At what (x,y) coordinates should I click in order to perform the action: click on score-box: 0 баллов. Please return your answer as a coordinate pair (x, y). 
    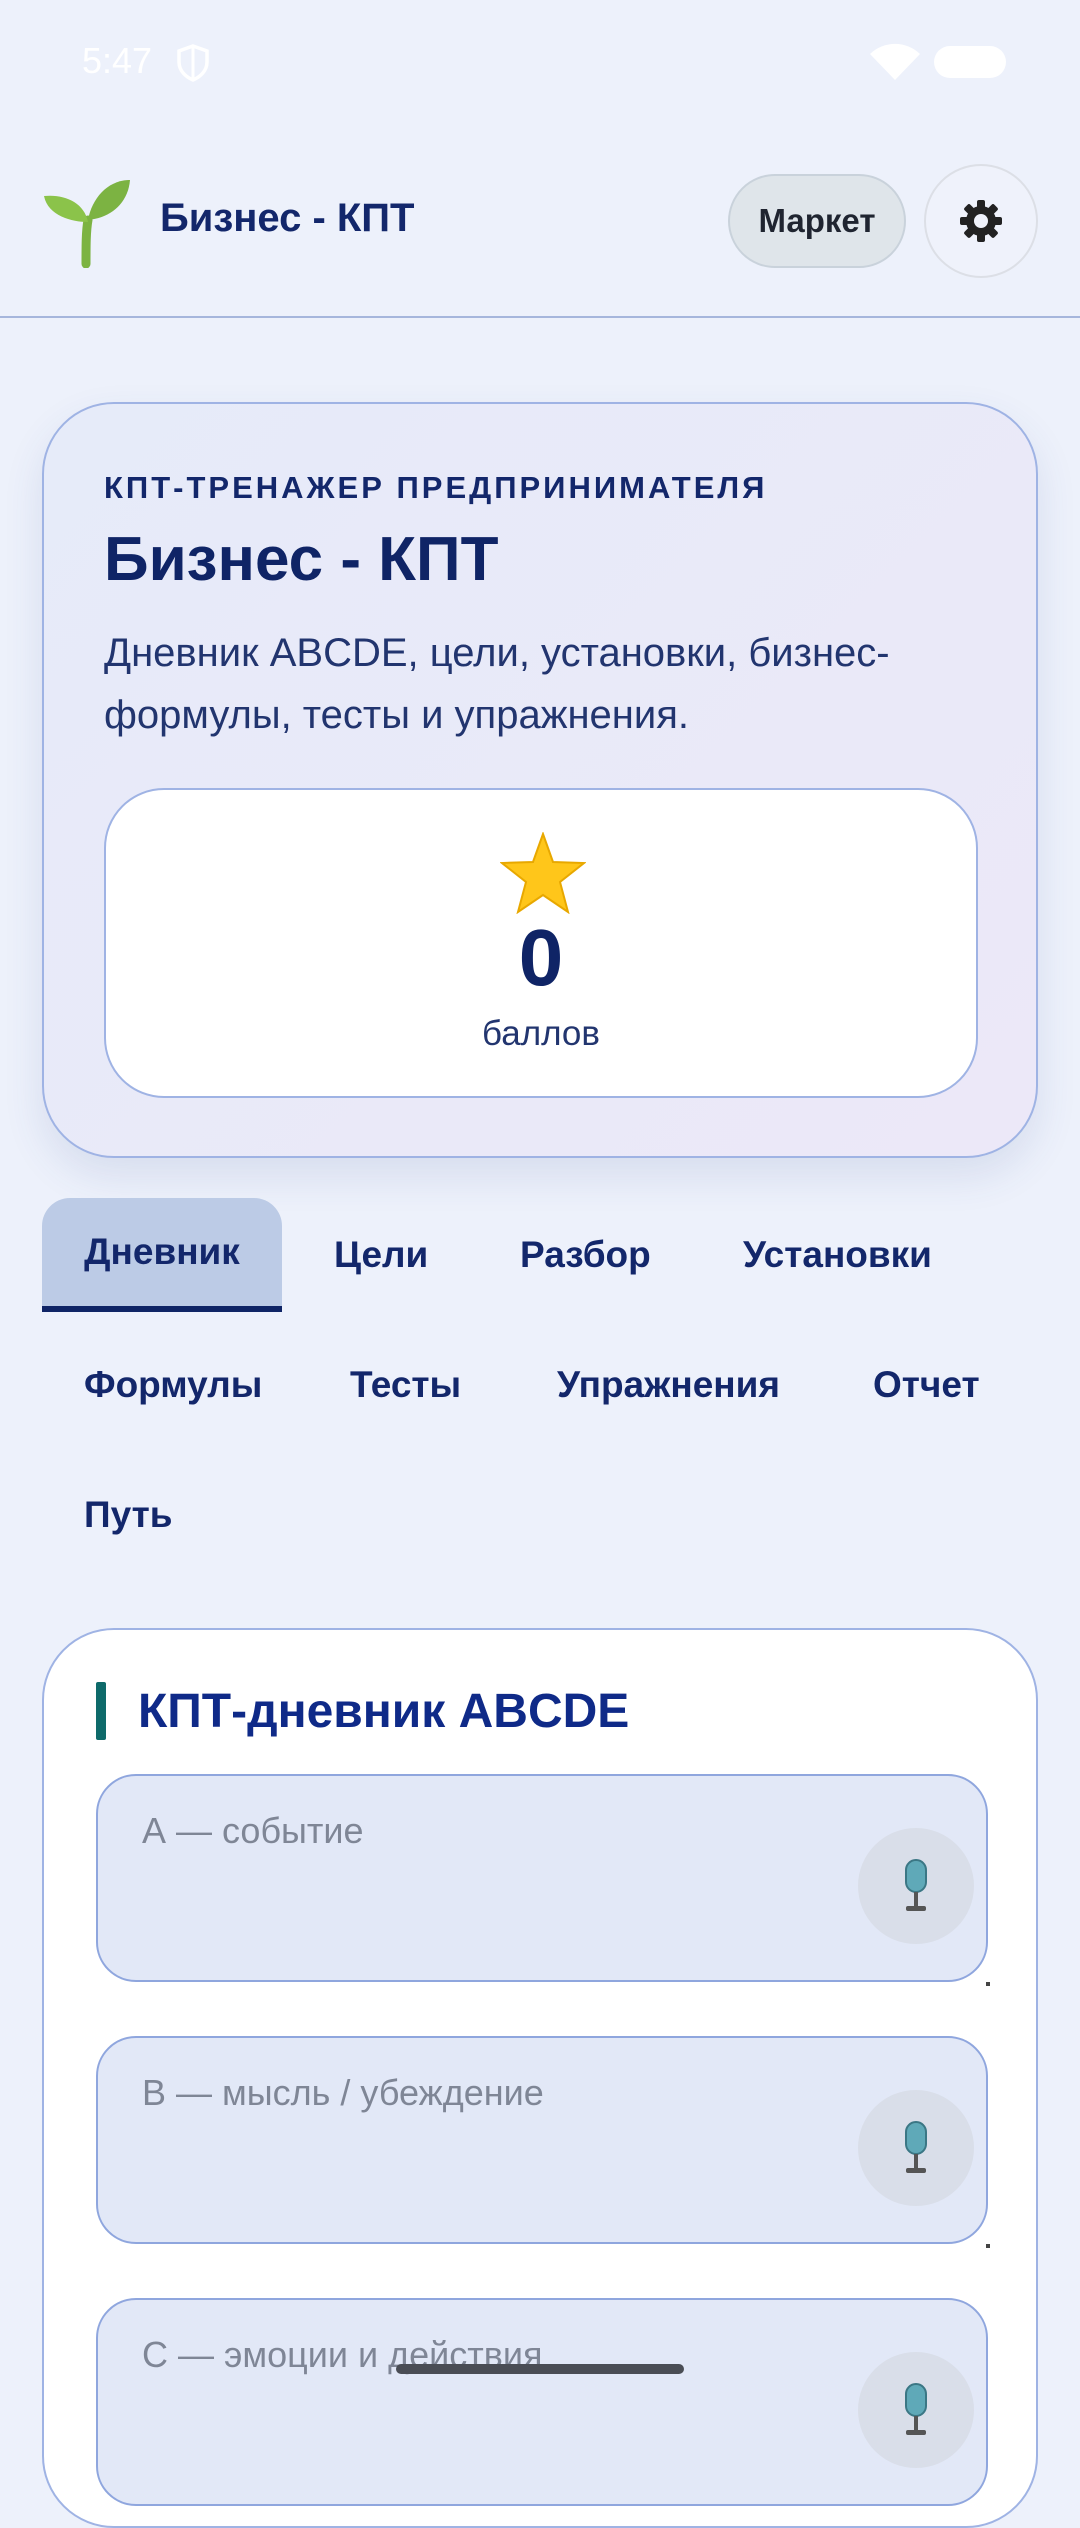
    Looking at the image, I should click on (541, 943).